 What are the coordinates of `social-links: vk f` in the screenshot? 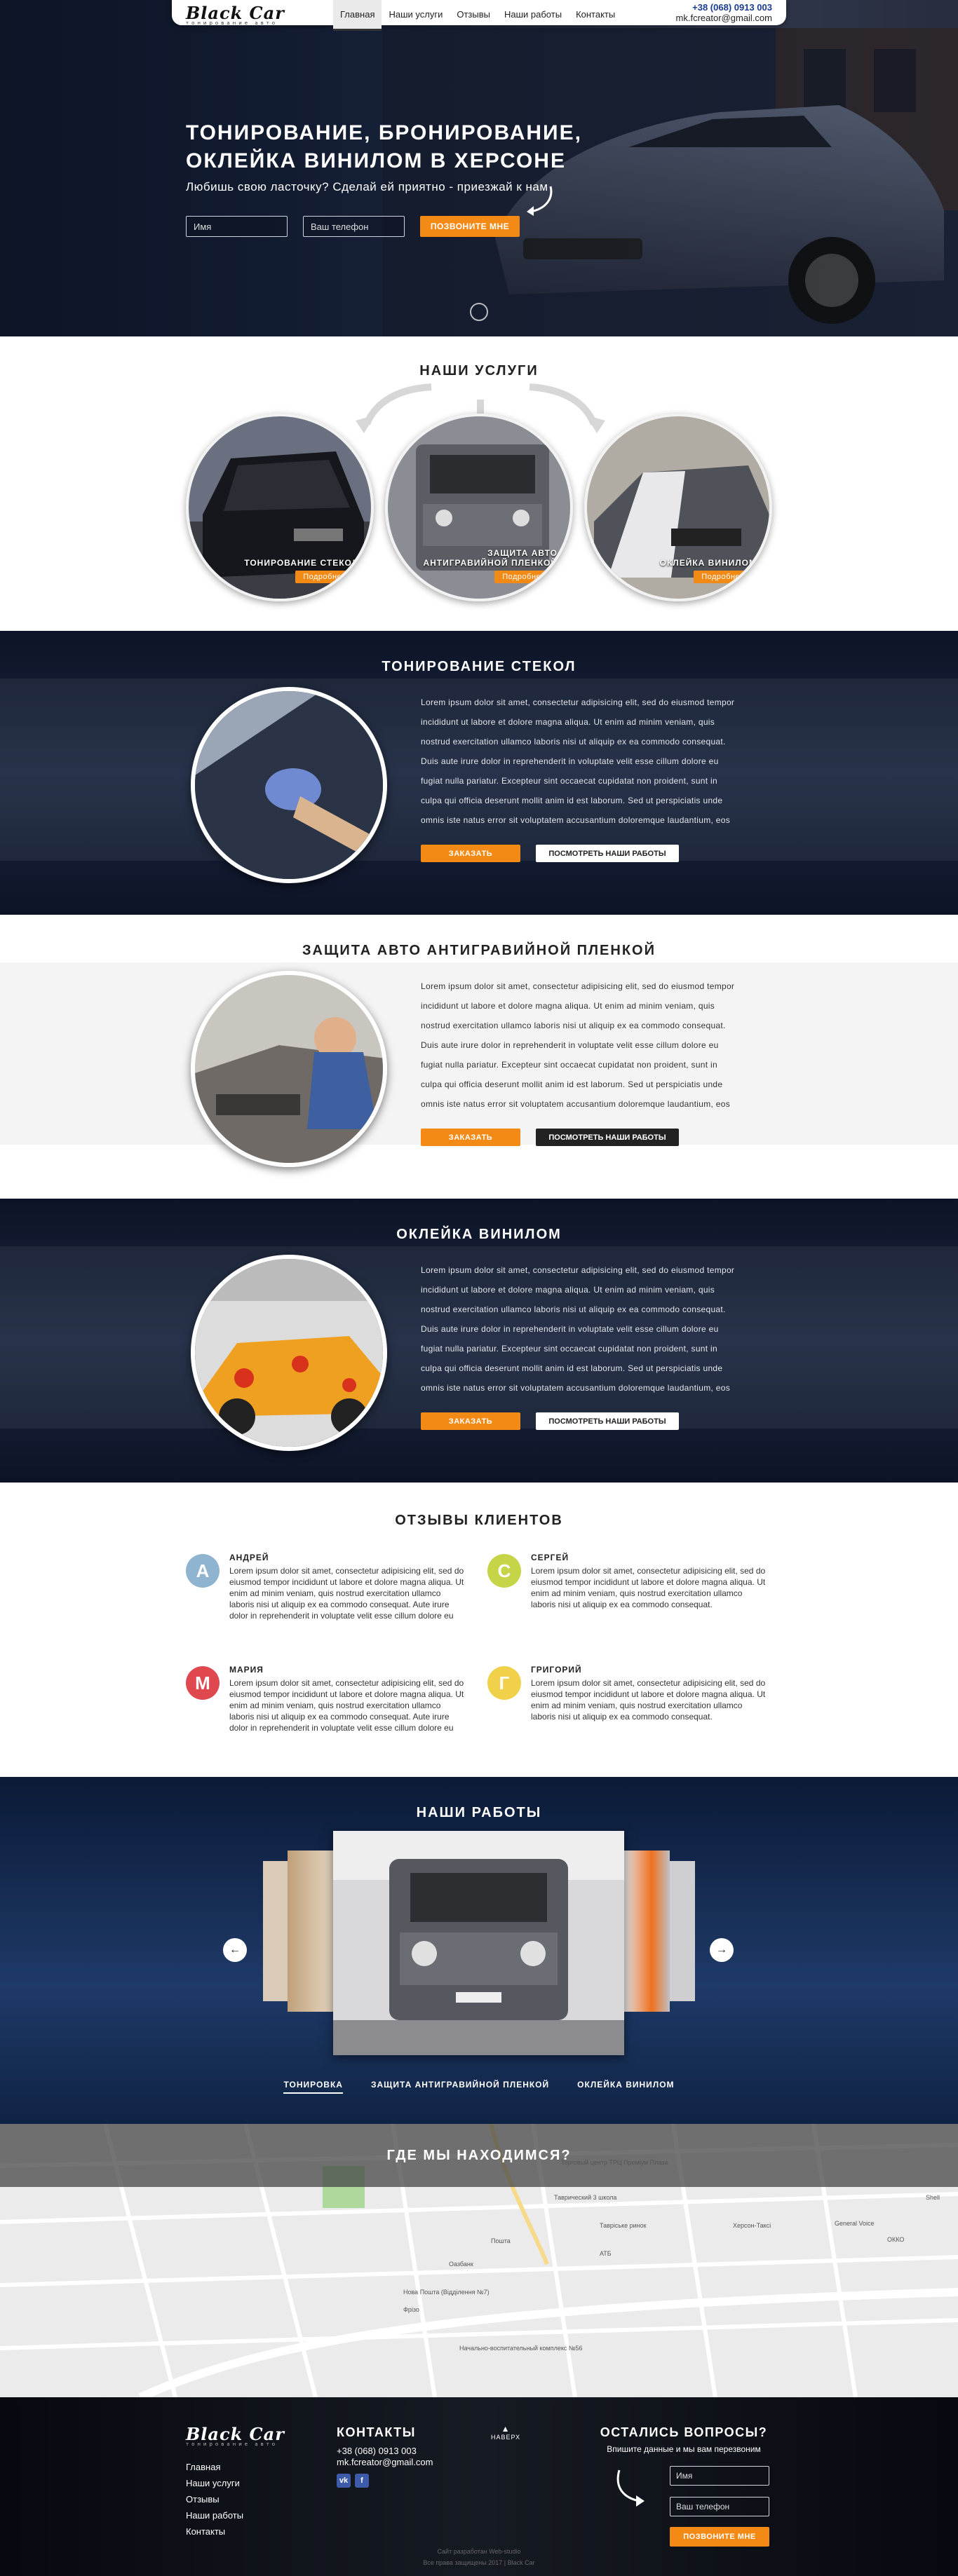 It's located at (385, 2481).